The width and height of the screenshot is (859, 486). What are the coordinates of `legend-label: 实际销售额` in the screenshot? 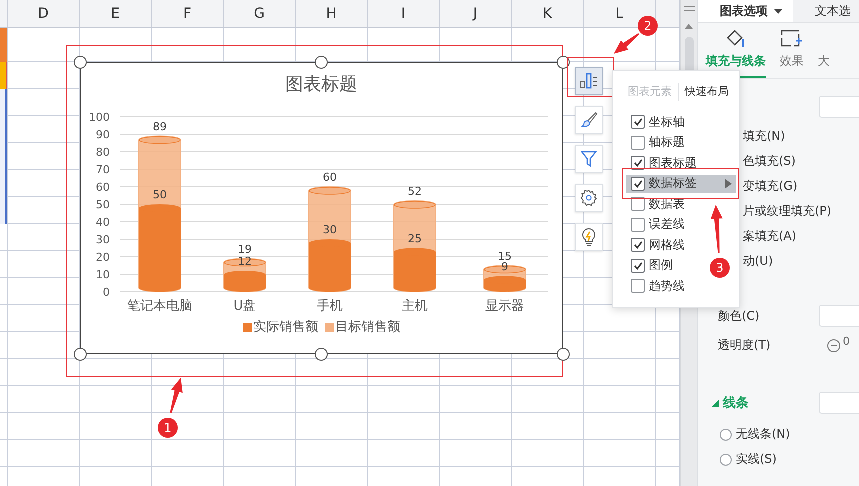 It's located at (286, 327).